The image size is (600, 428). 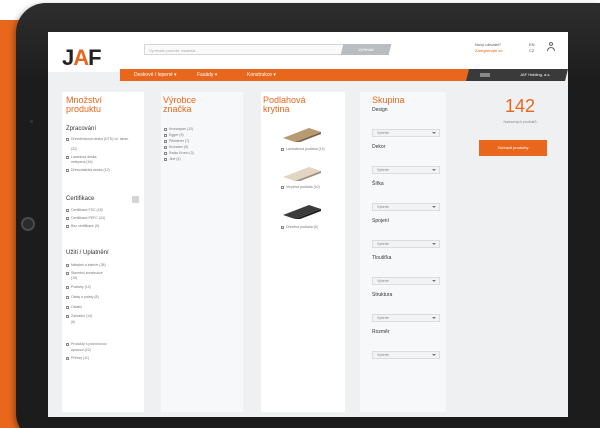 What do you see at coordinates (74, 278) in the screenshot?
I see `checkbox-item-count: (19)` at bounding box center [74, 278].